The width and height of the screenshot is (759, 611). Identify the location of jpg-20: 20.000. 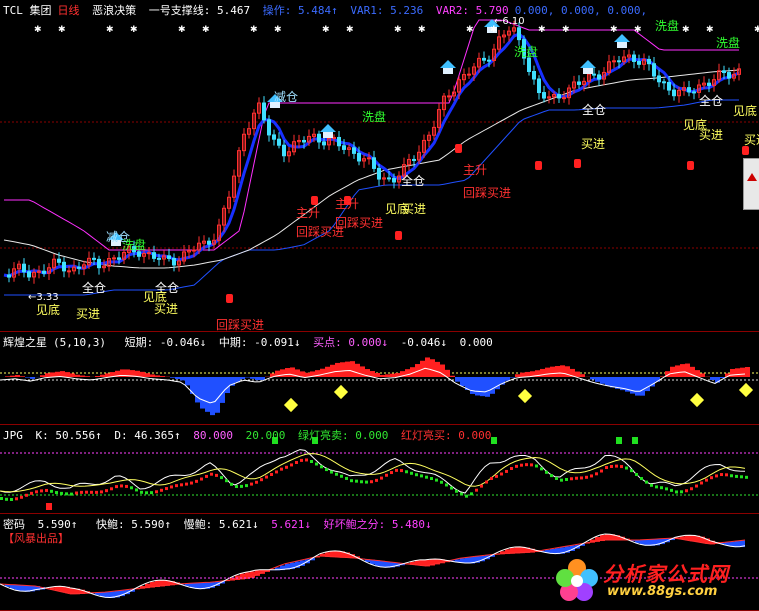
(266, 435).